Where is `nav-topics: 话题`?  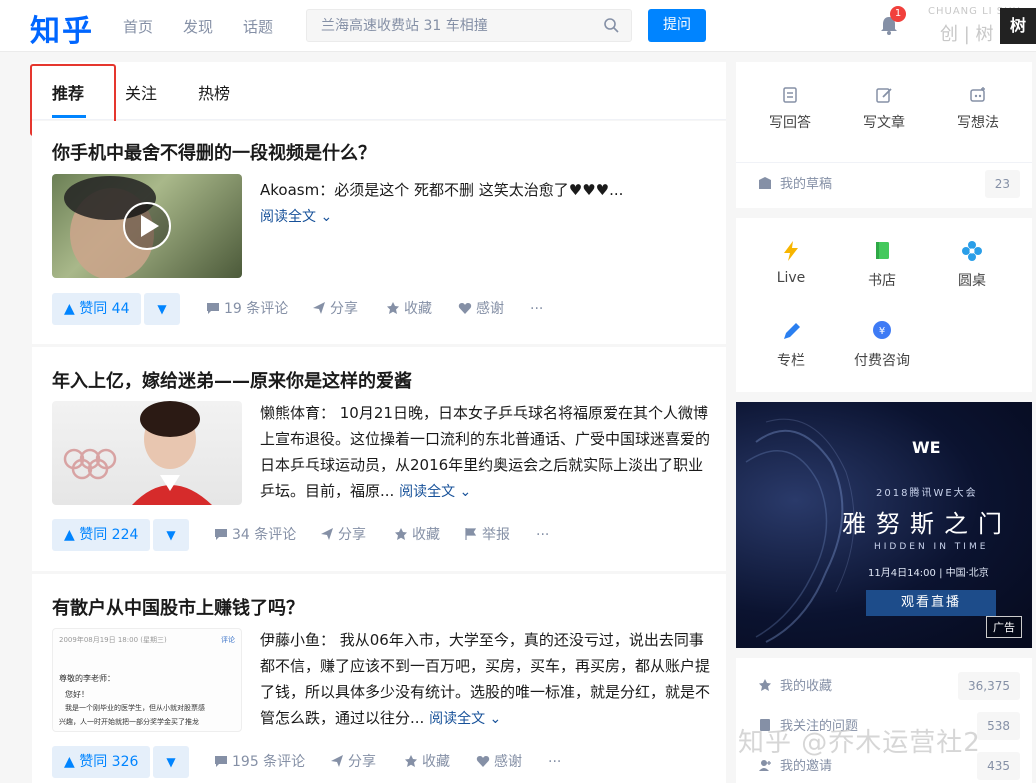 nav-topics: 话题 is located at coordinates (258, 26).